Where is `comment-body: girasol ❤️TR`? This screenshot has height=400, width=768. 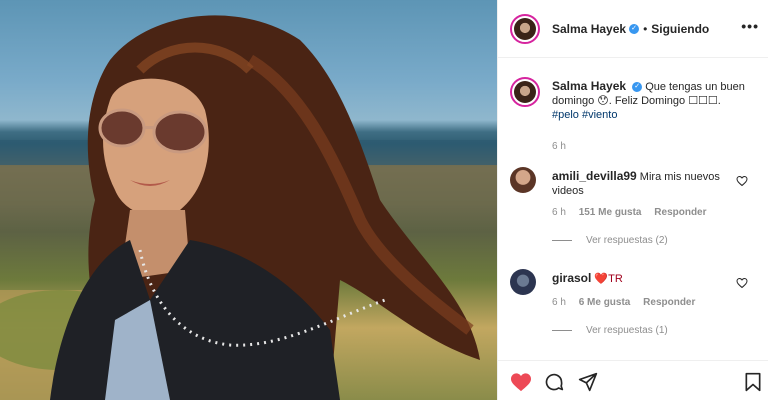
comment-body: girasol ❤️TR is located at coordinates (644, 278).